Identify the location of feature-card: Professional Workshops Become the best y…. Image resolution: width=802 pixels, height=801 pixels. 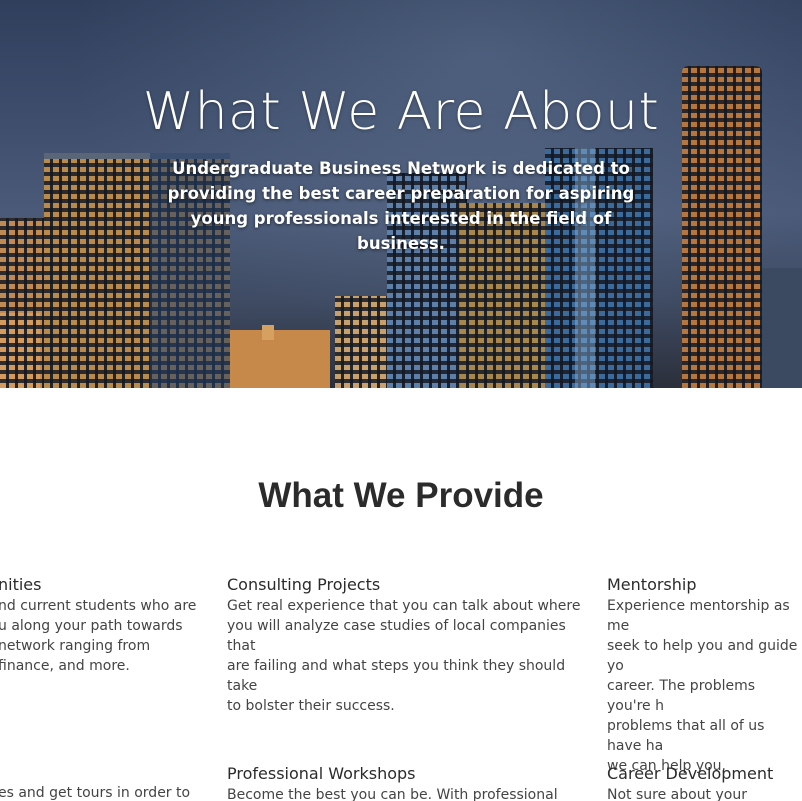
(407, 782).